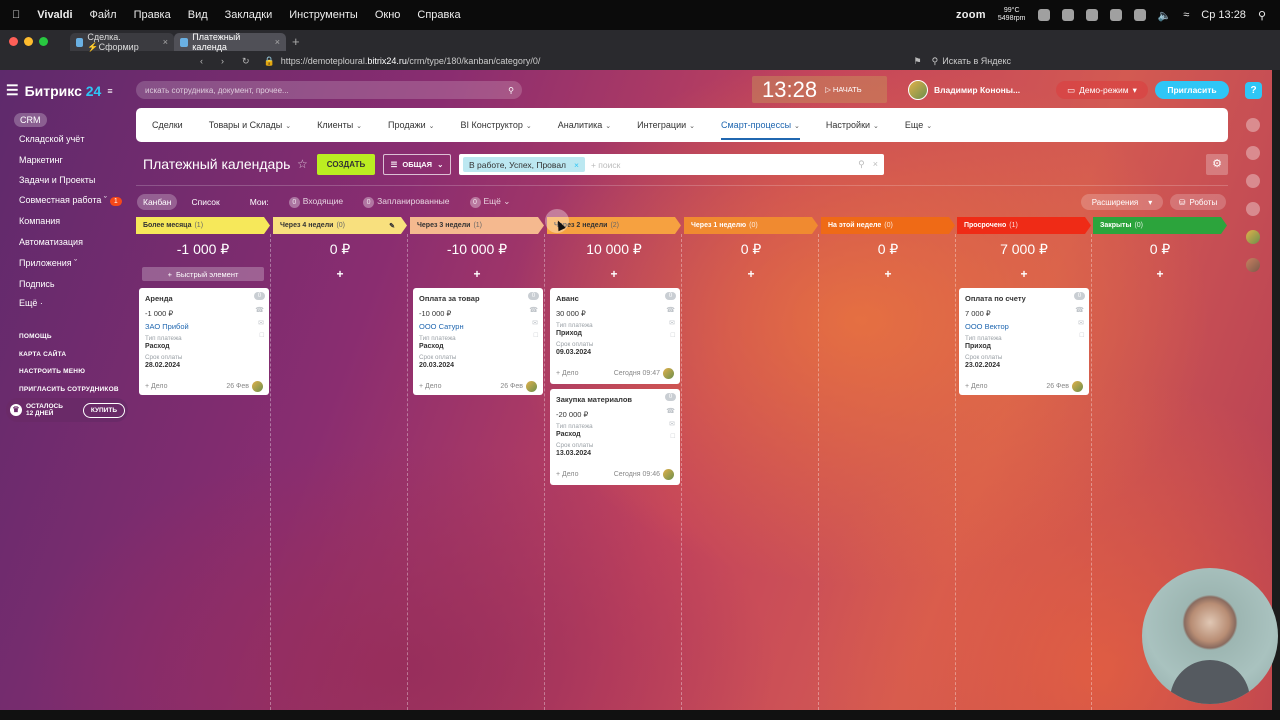 This screenshot has width=1280, height=720. Describe the element at coordinates (51, 242) in the screenshot. I see `sidebar-item-automation: Автоматизация` at that location.